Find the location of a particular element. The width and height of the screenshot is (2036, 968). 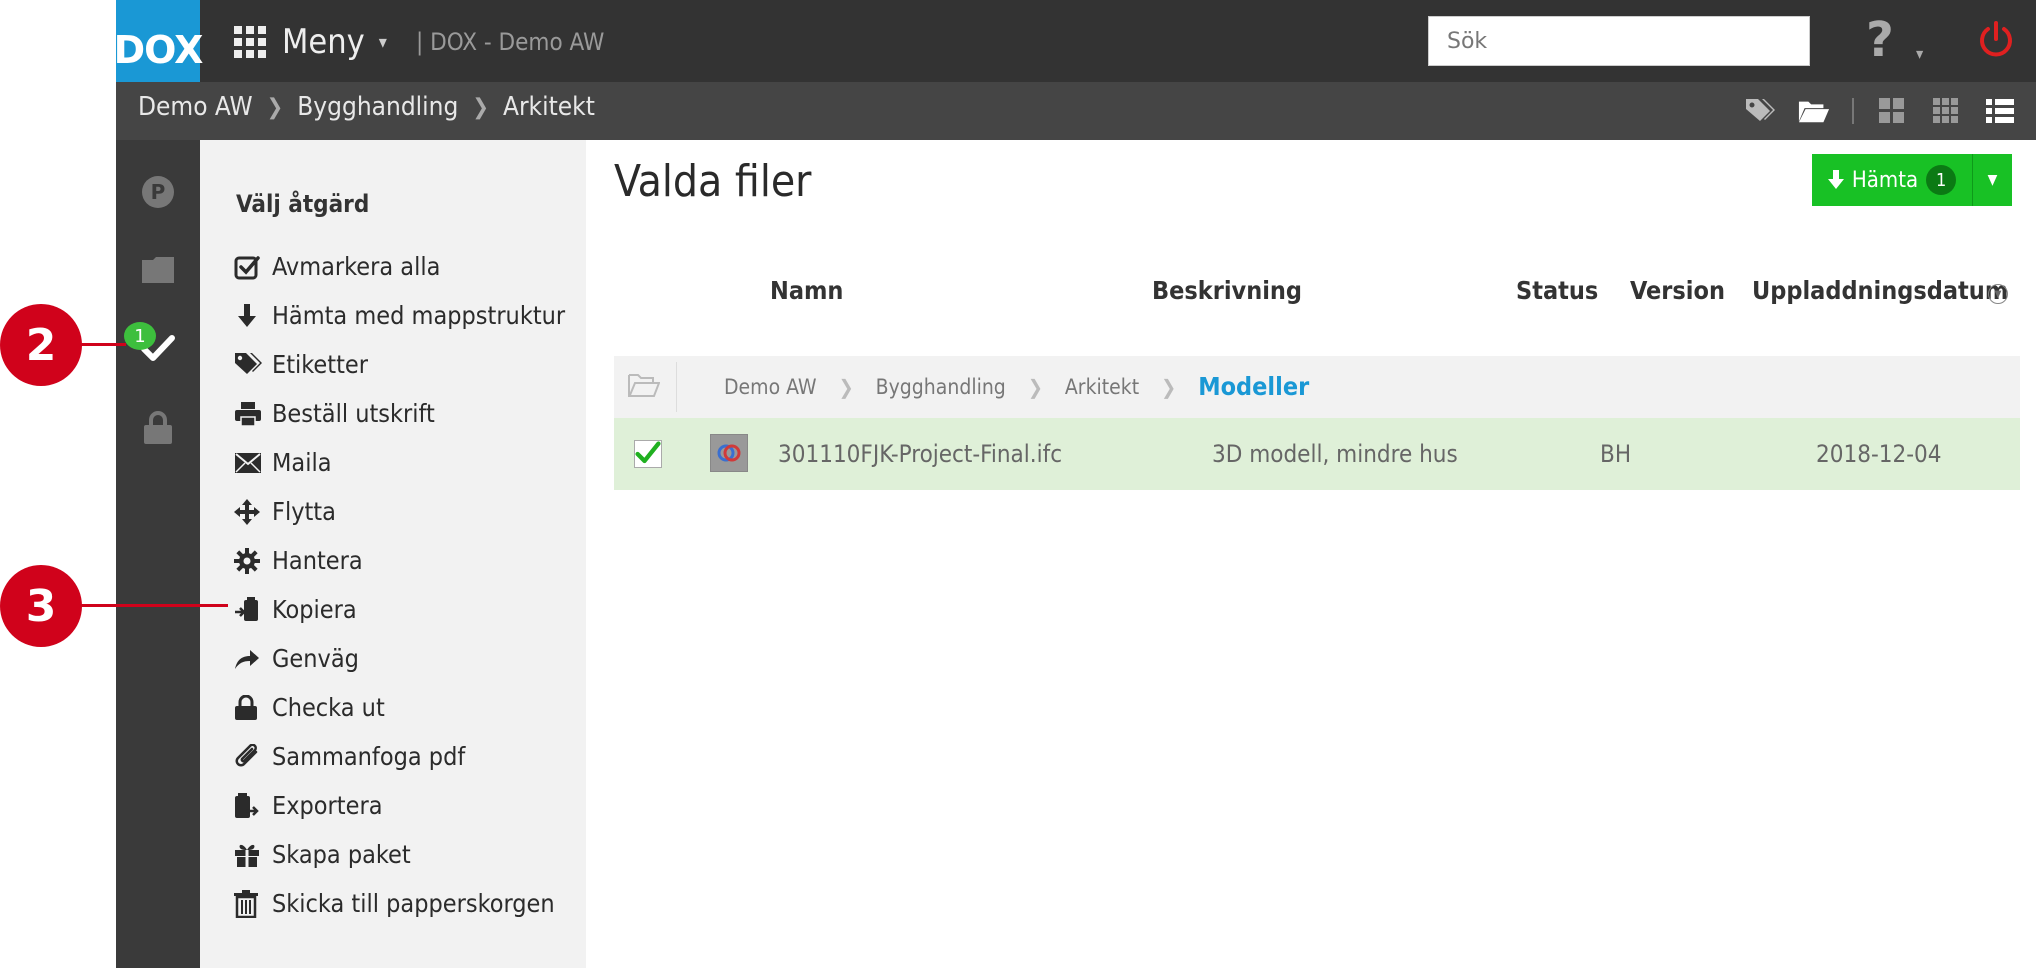

action-label: Beställ utskrift is located at coordinates (353, 413).